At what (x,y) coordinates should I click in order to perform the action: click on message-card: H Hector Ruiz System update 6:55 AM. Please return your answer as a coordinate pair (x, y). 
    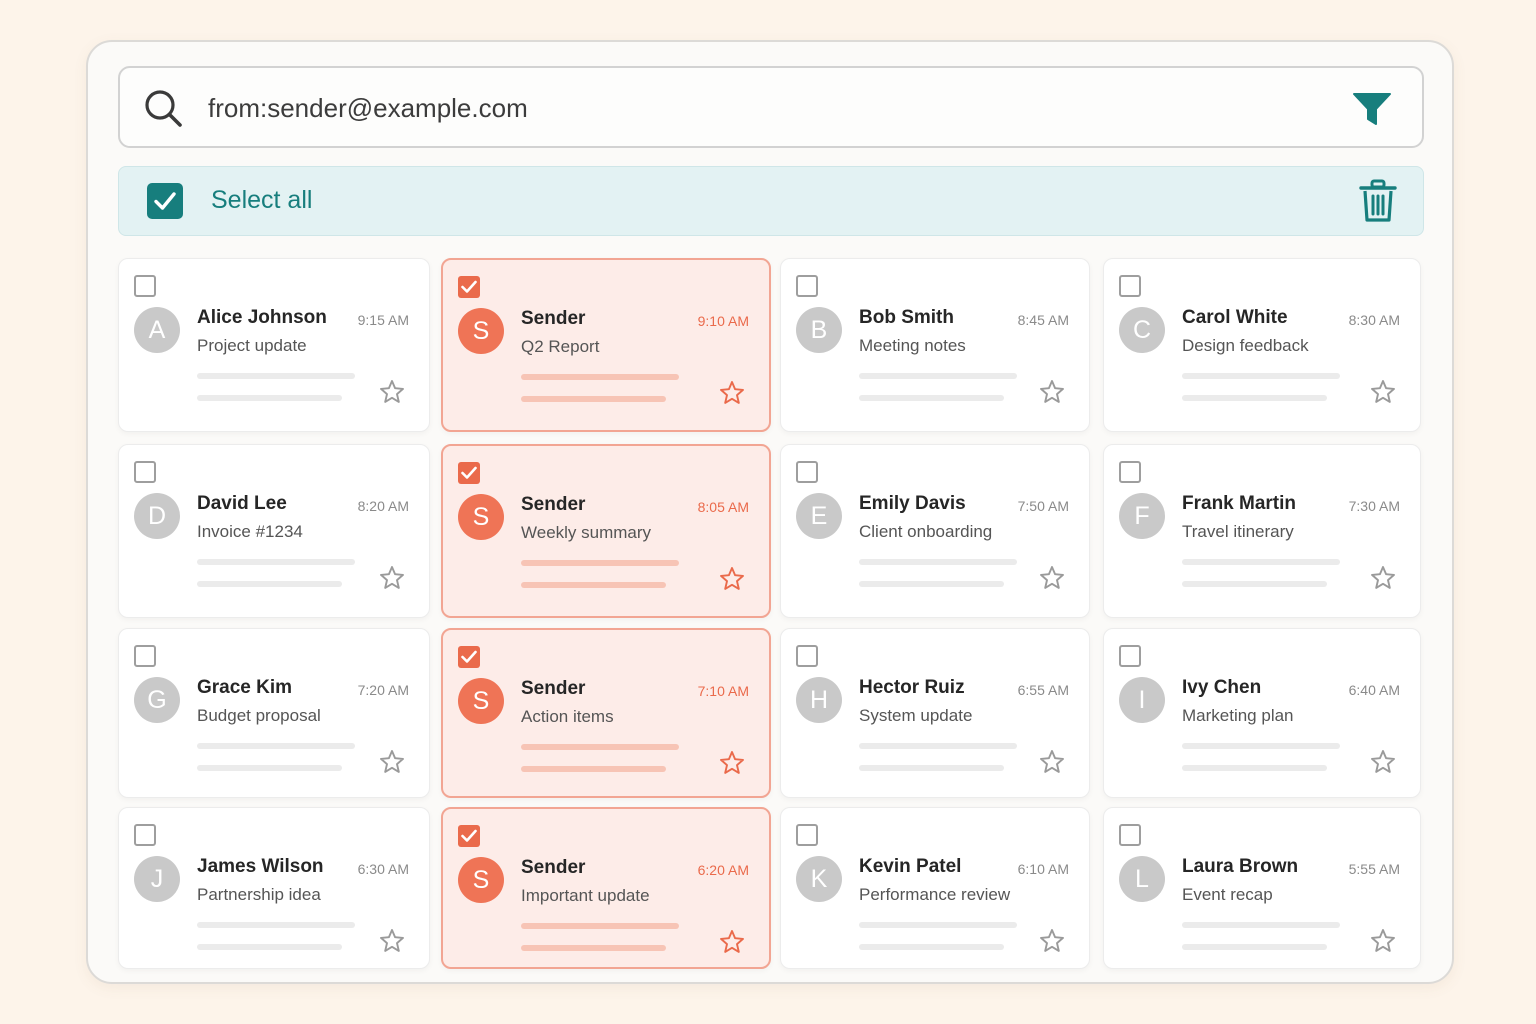
    Looking at the image, I should click on (935, 713).